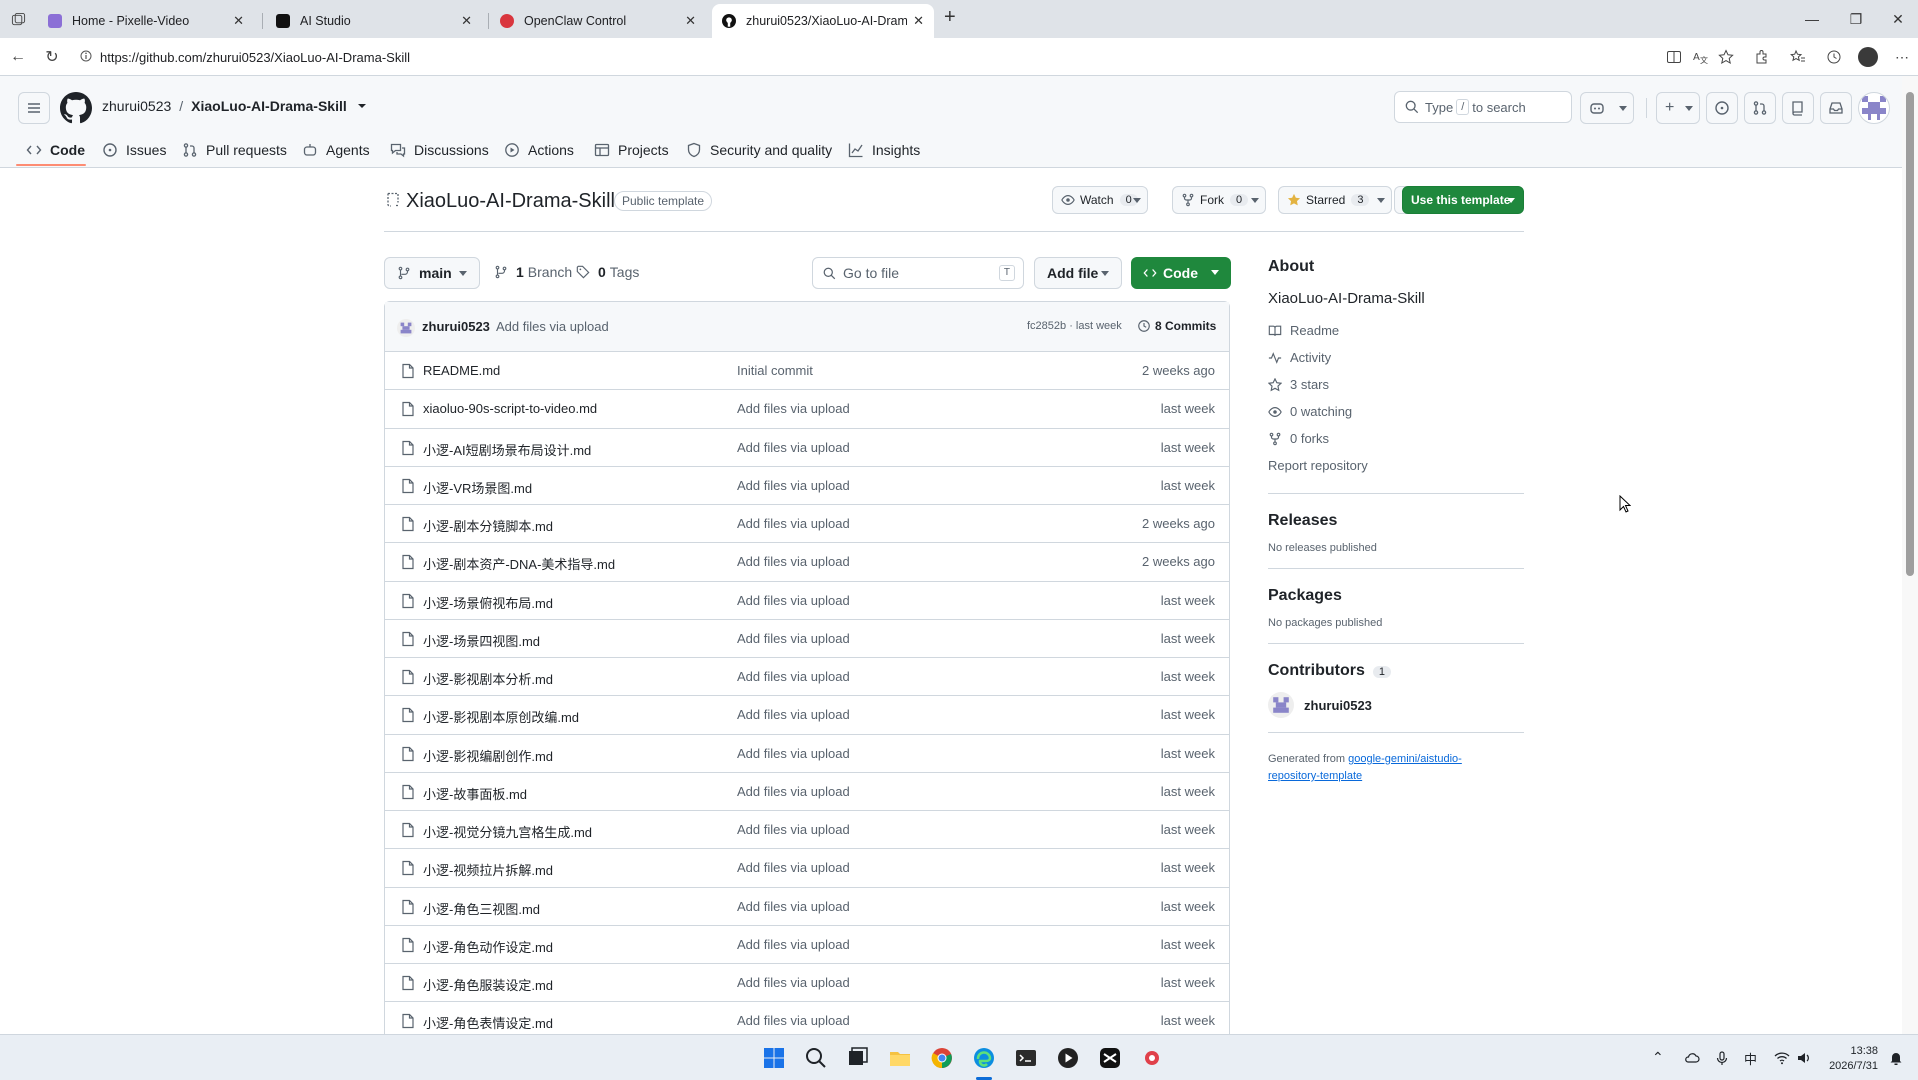 The image size is (1918, 1080). I want to click on site-info-icon, so click(86, 56).